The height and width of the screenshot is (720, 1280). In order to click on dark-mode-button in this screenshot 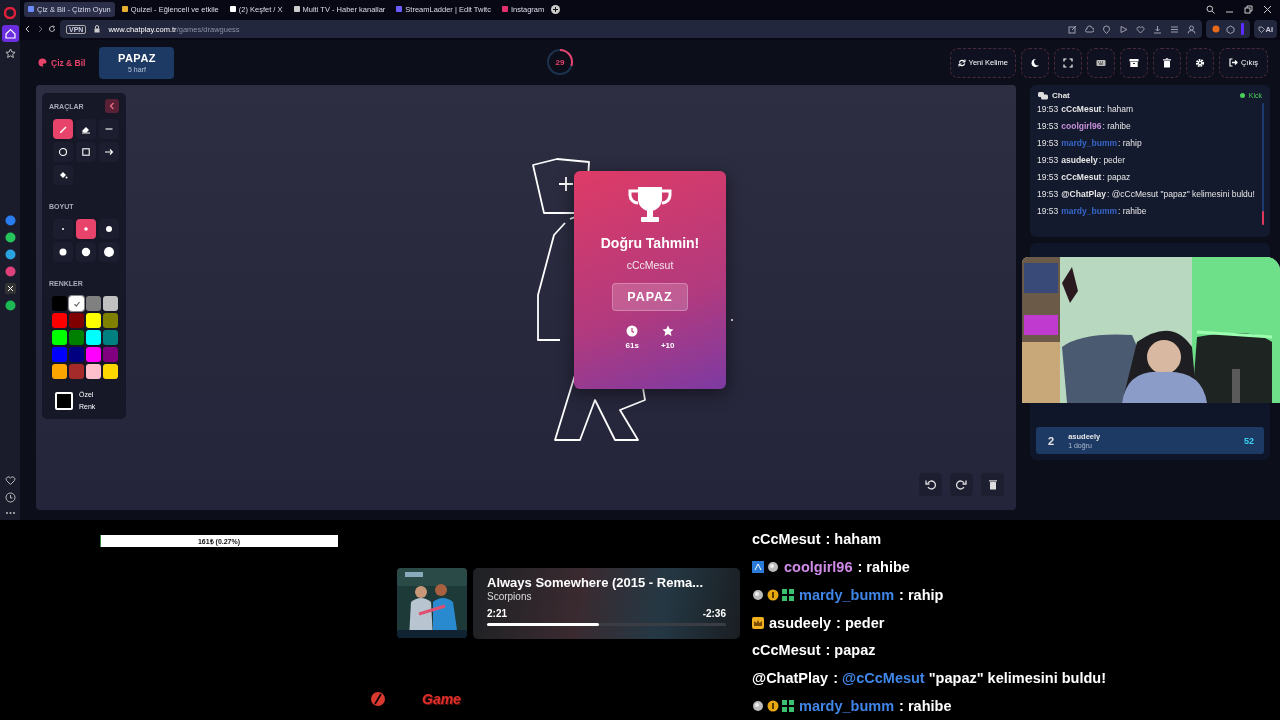, I will do `click(1034, 62)`.